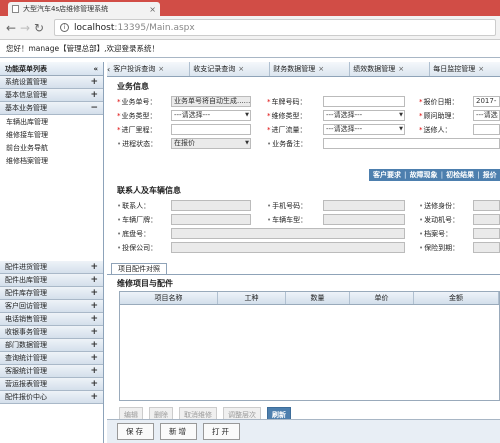  What do you see at coordinates (460, 175) in the screenshot?
I see `initial-check-link: 初检结果` at bounding box center [460, 175].